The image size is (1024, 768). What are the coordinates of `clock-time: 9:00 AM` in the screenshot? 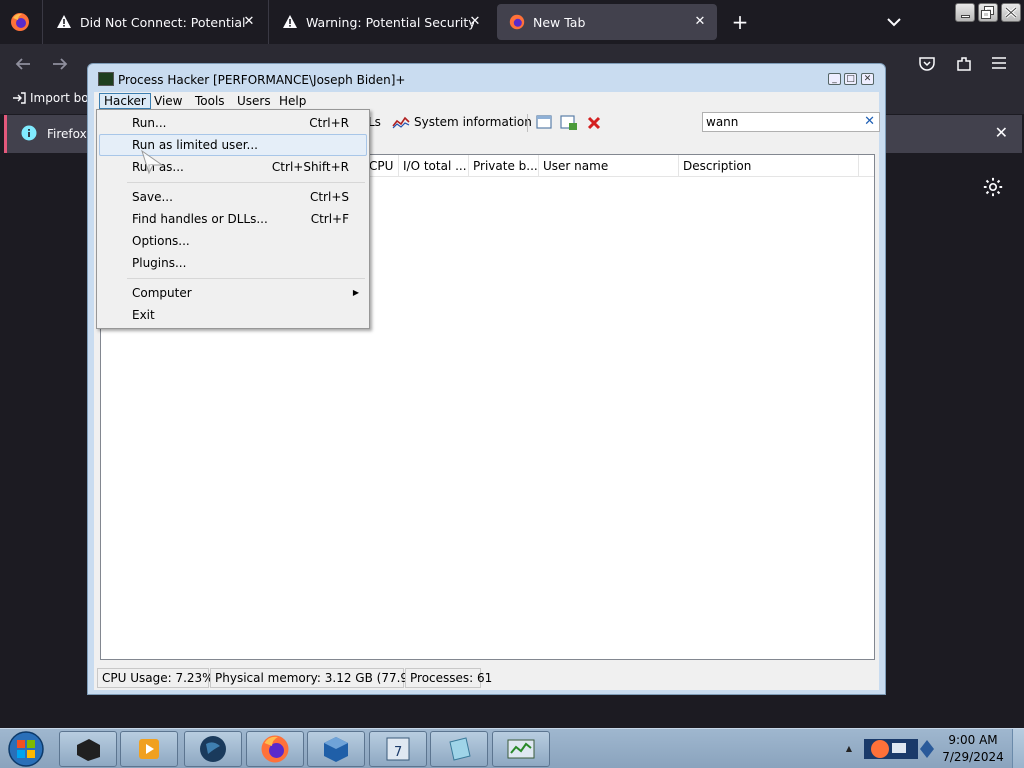 It's located at (973, 740).